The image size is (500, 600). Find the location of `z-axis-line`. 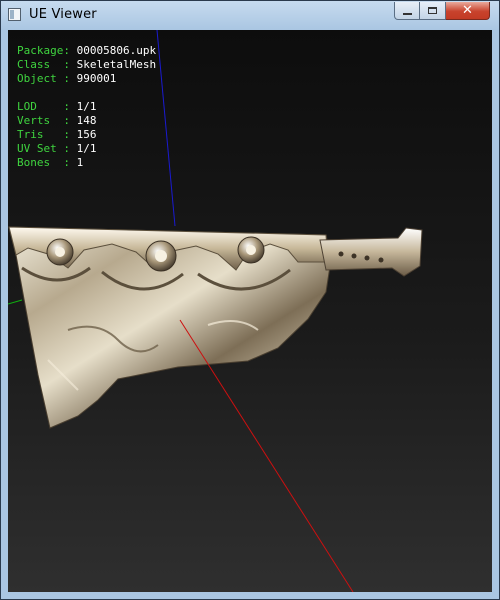

z-axis-line is located at coordinates (166, 128).